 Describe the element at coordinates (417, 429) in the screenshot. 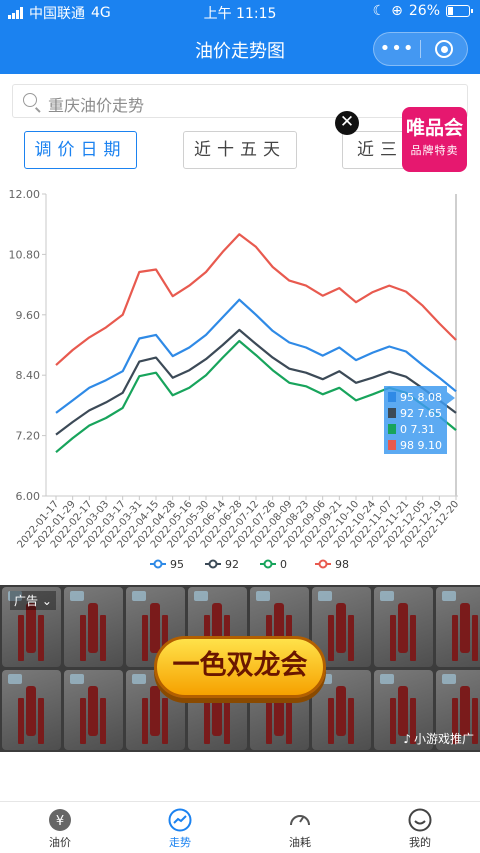

I see `tooltip-line: 0 7.31` at that location.